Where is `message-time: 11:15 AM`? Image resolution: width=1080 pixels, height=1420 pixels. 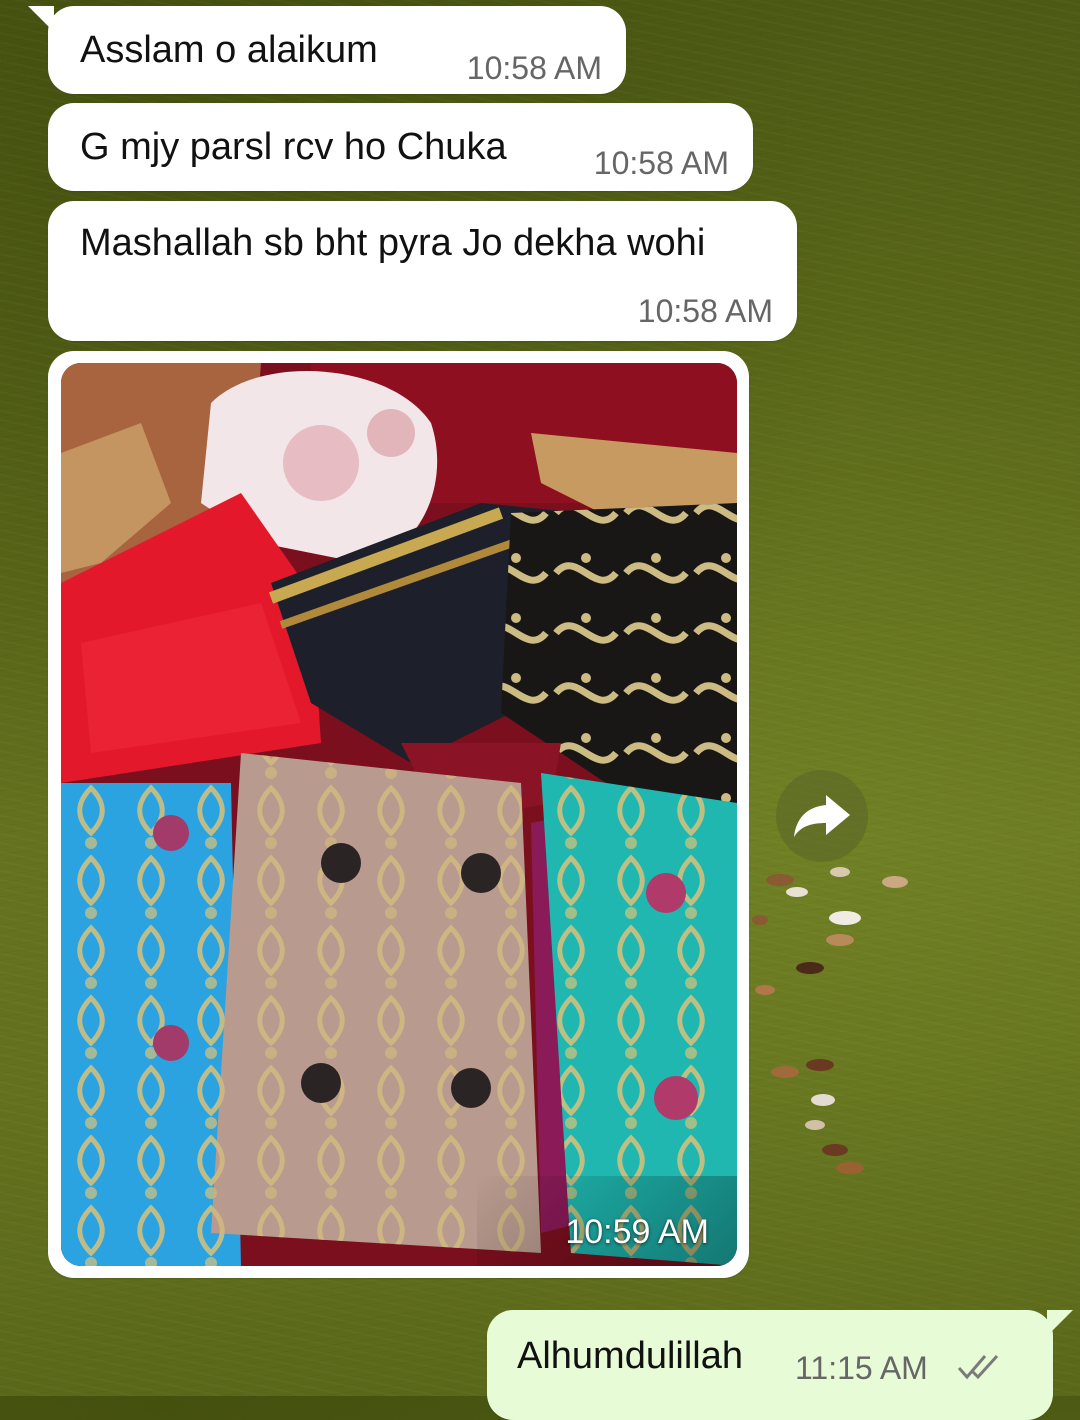
message-time: 11:15 AM is located at coordinates (861, 1368).